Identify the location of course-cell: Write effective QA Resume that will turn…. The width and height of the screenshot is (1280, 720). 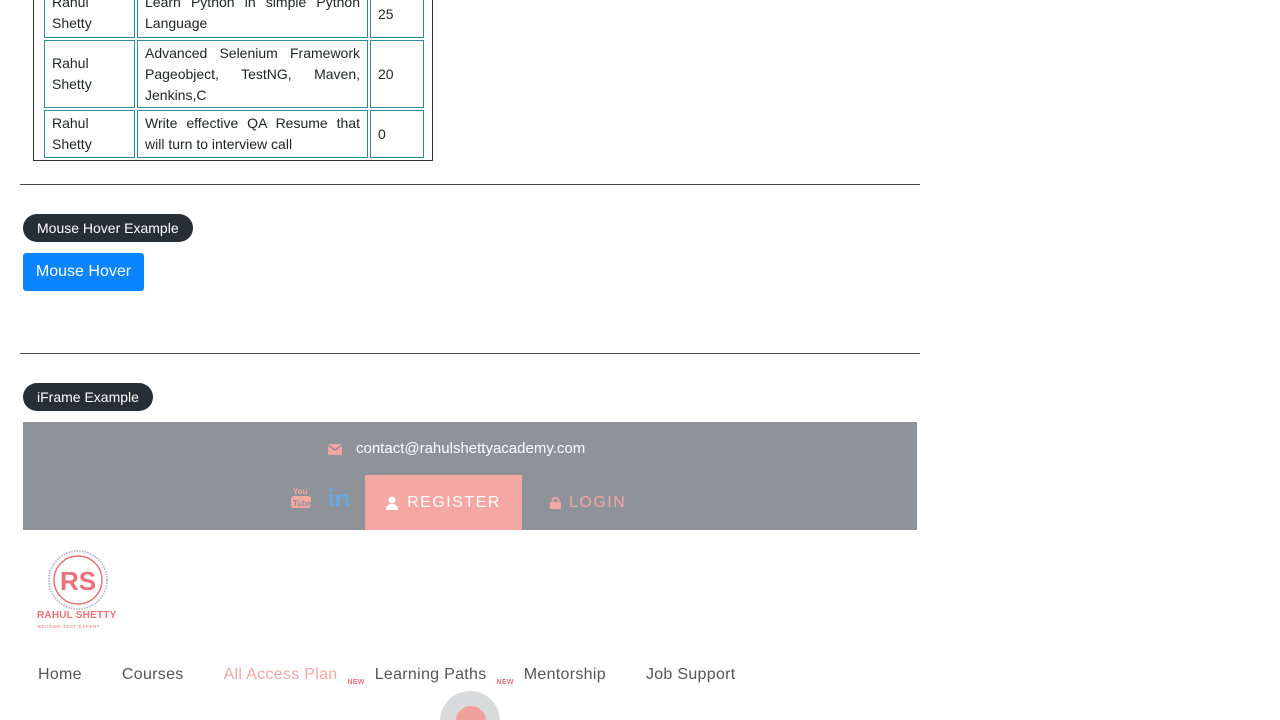
(252, 134).